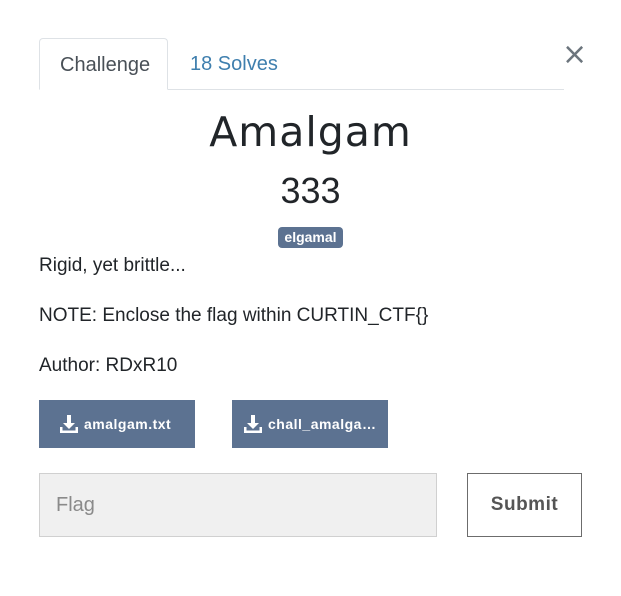 The width and height of the screenshot is (621, 596). What do you see at coordinates (128, 424) in the screenshot?
I see `file-name: amalgam.txt` at bounding box center [128, 424].